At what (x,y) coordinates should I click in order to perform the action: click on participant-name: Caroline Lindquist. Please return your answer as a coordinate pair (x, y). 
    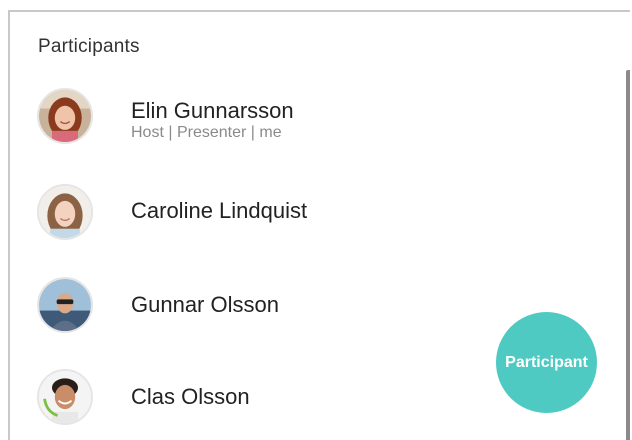
    Looking at the image, I should click on (219, 210).